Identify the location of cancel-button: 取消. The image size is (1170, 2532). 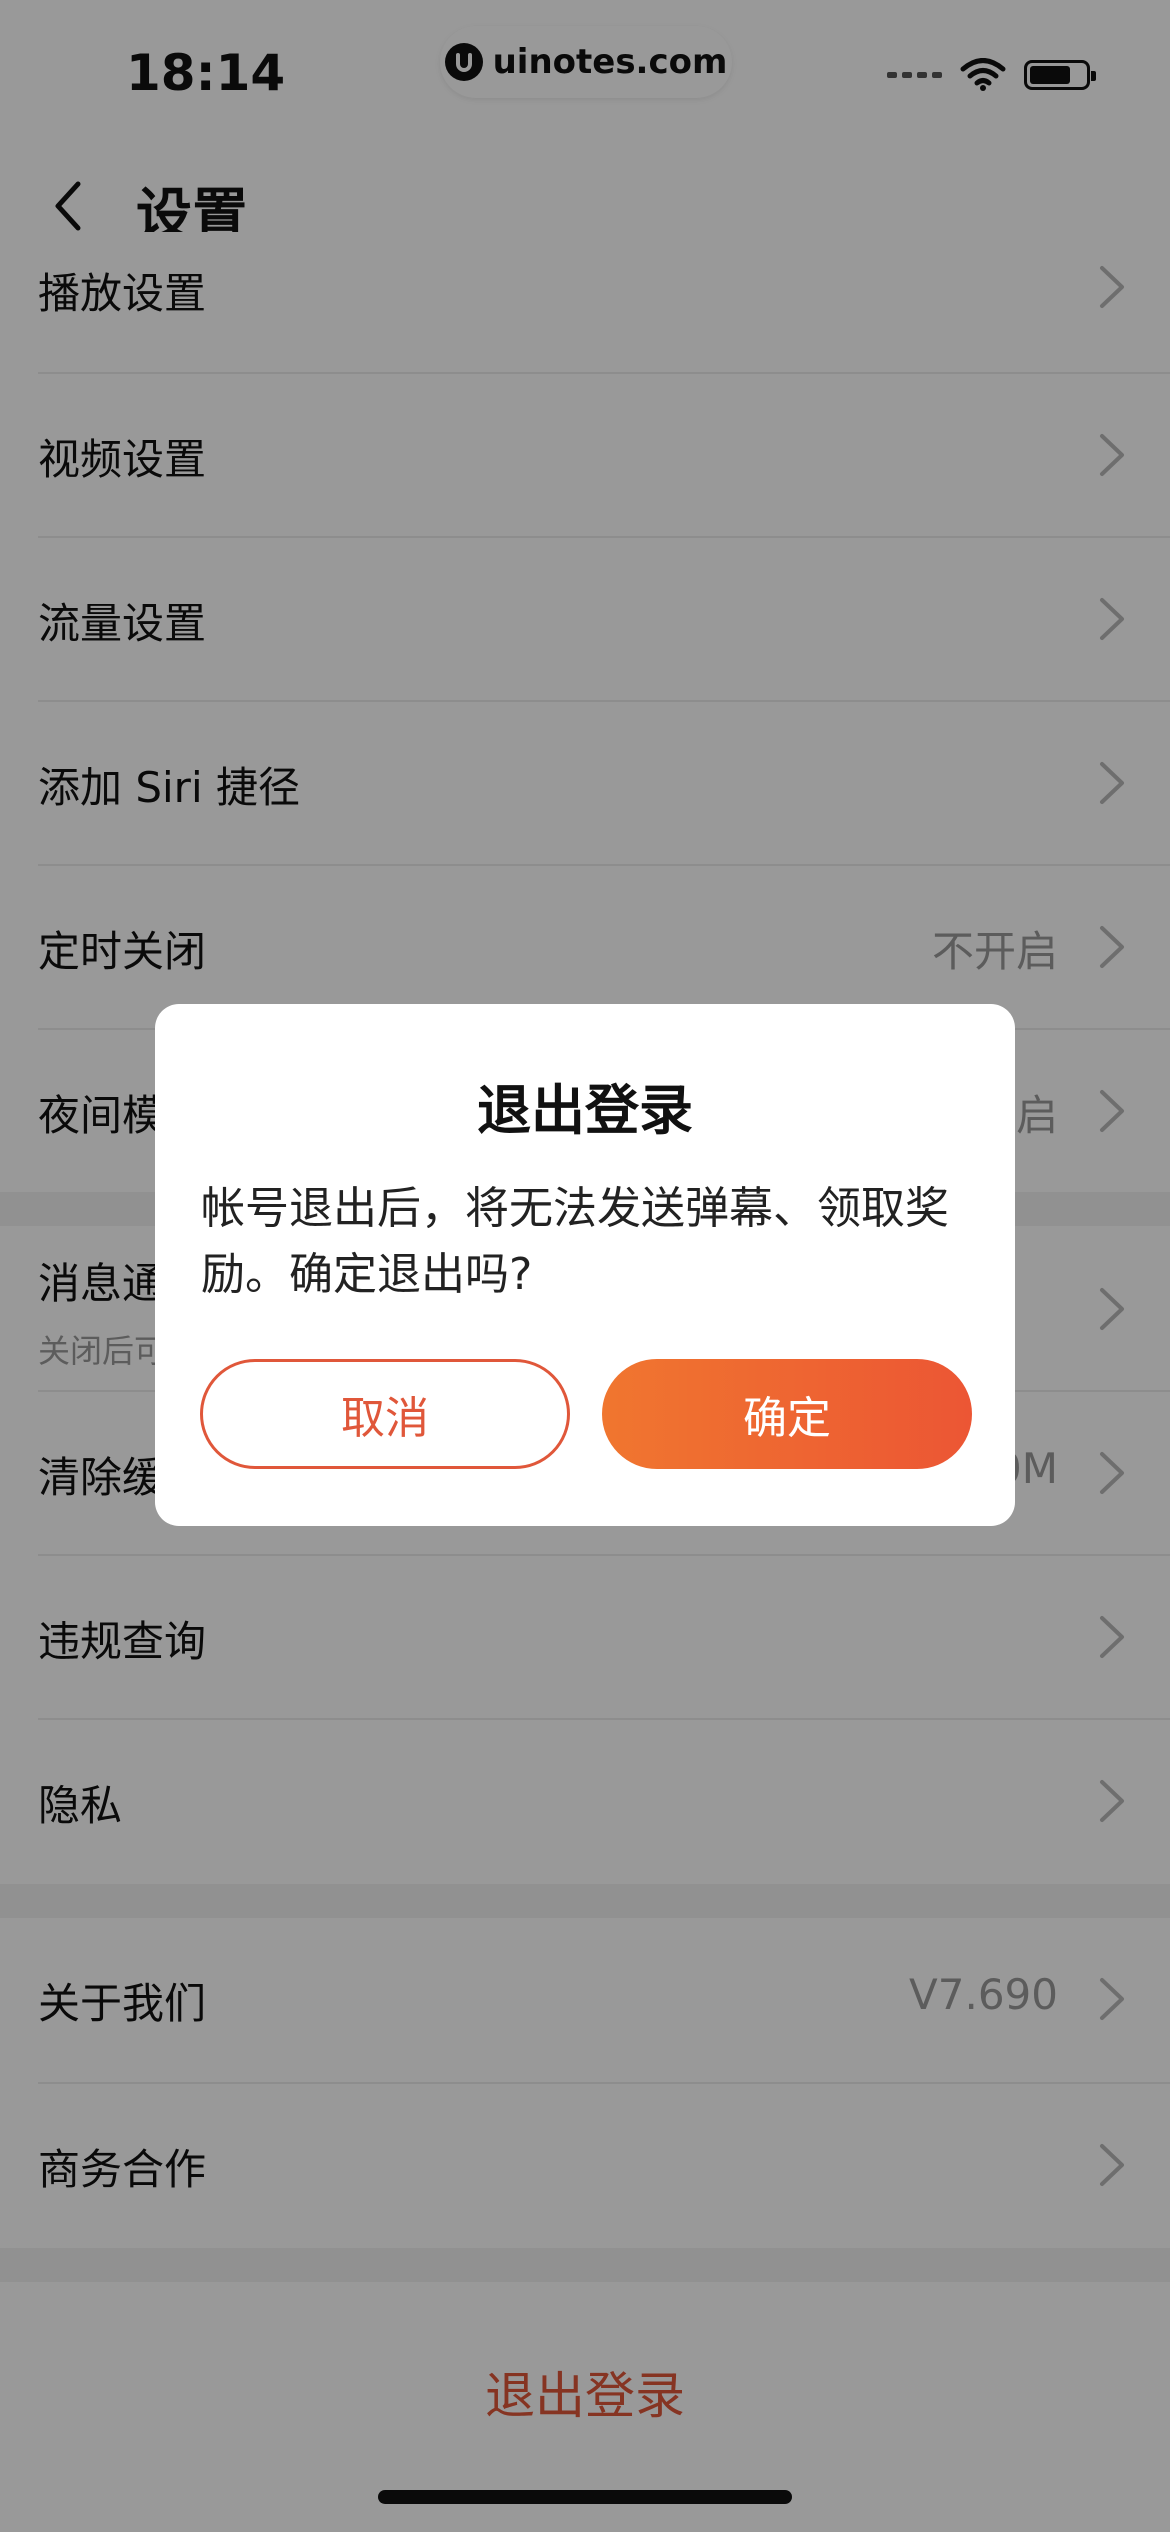
(385, 1414).